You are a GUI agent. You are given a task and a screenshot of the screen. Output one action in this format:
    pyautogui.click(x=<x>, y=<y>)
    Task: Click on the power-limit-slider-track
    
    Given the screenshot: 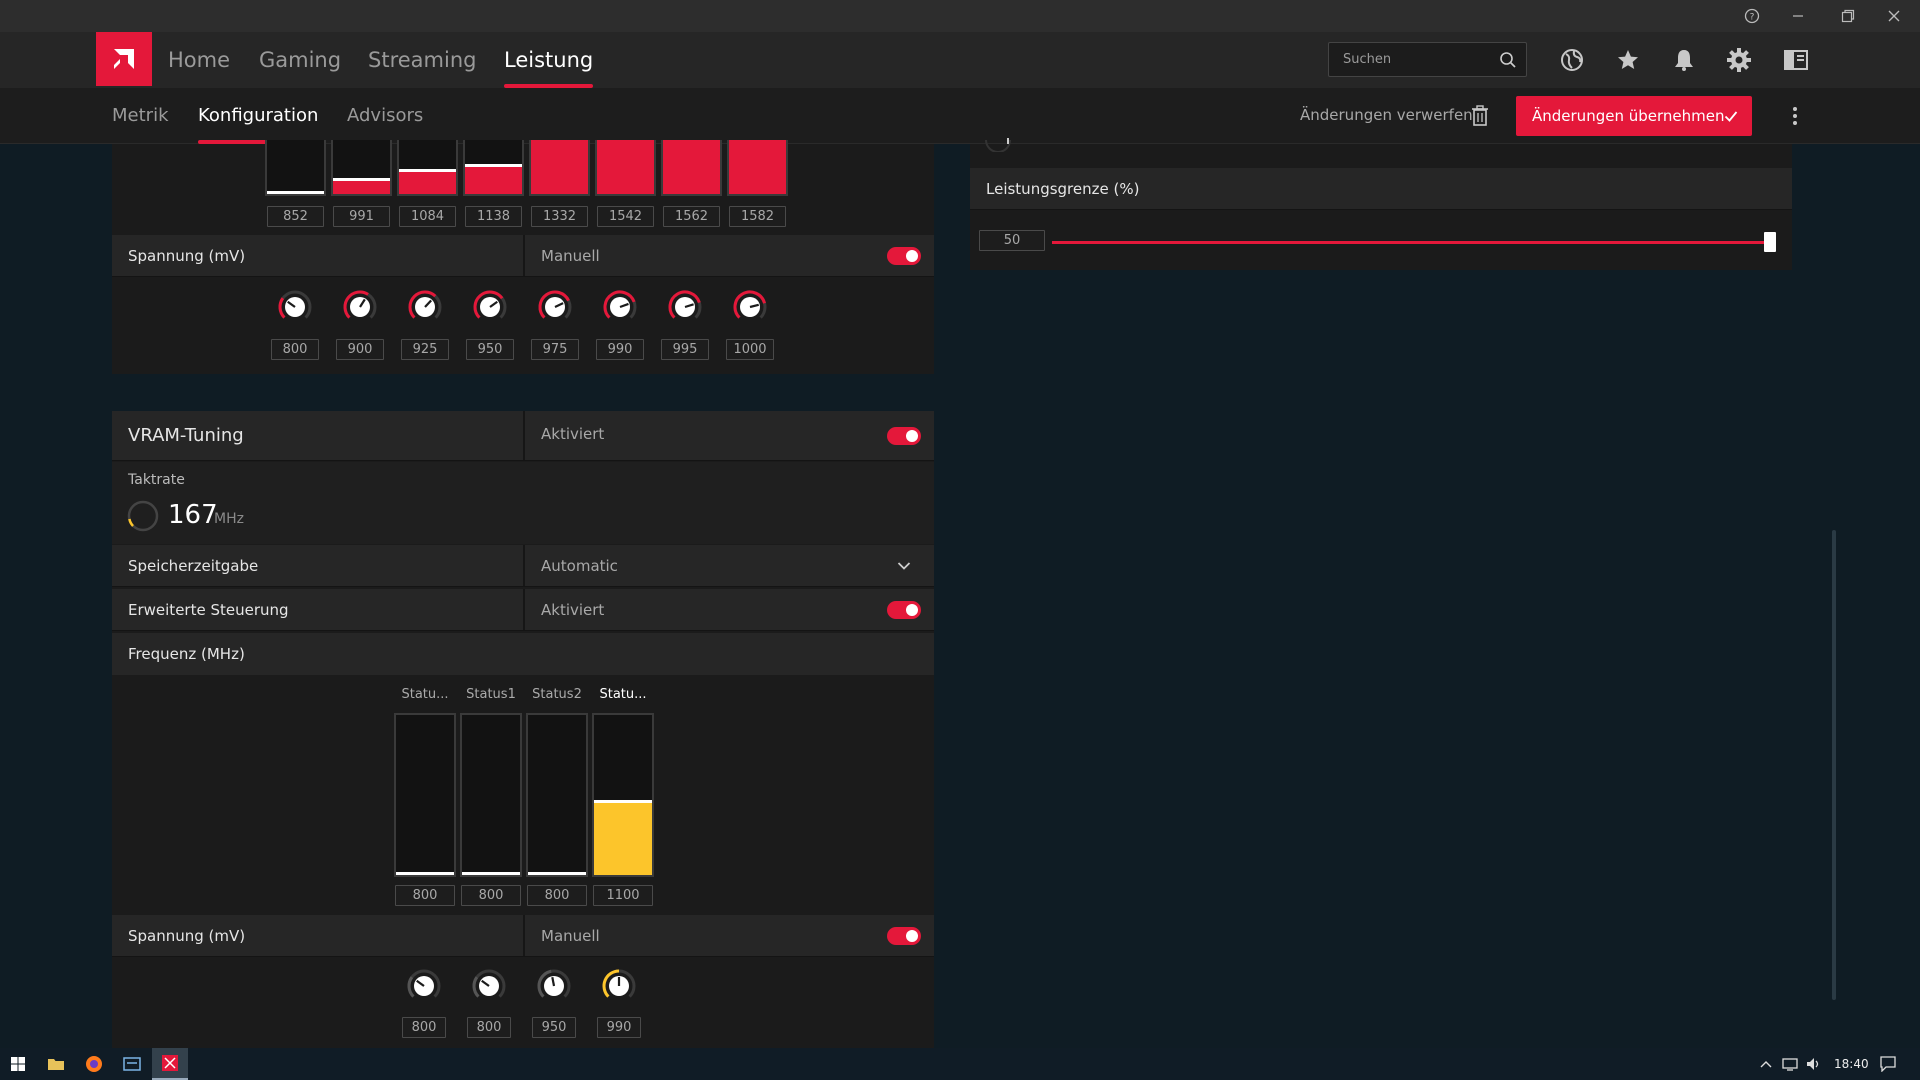 What is the action you would take?
    pyautogui.click(x=1412, y=242)
    